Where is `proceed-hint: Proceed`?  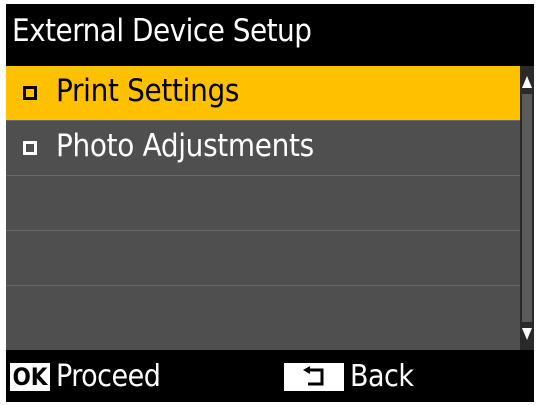 proceed-hint: Proceed is located at coordinates (108, 376).